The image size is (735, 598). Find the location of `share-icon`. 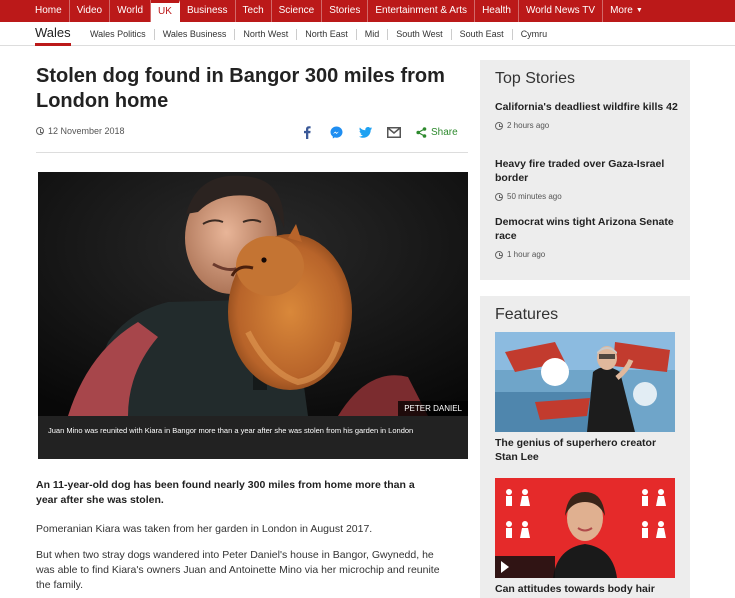

share-icon is located at coordinates (421, 132).